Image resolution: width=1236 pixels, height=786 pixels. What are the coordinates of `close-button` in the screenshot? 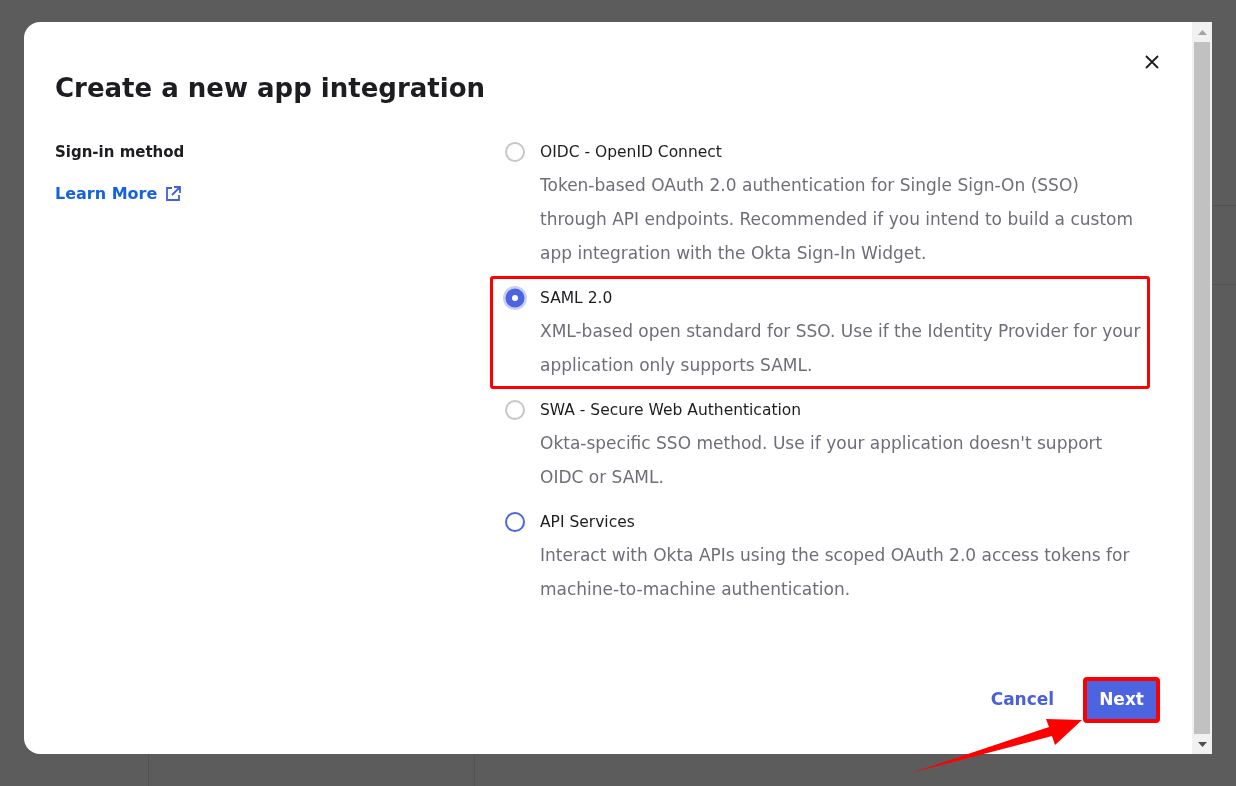 It's located at (1152, 62).